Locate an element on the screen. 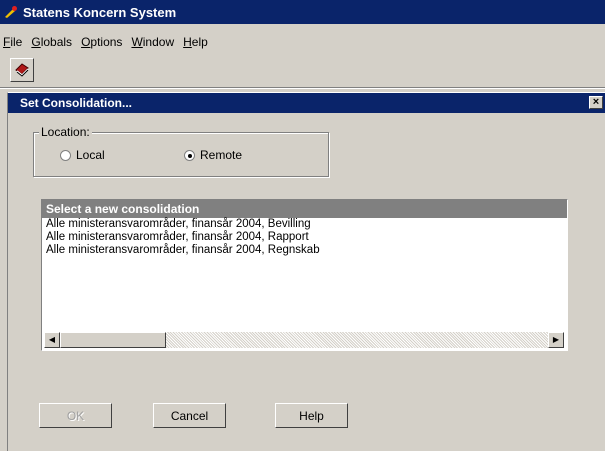 The width and height of the screenshot is (605, 451). radio-local-label: Local is located at coordinates (90, 155).